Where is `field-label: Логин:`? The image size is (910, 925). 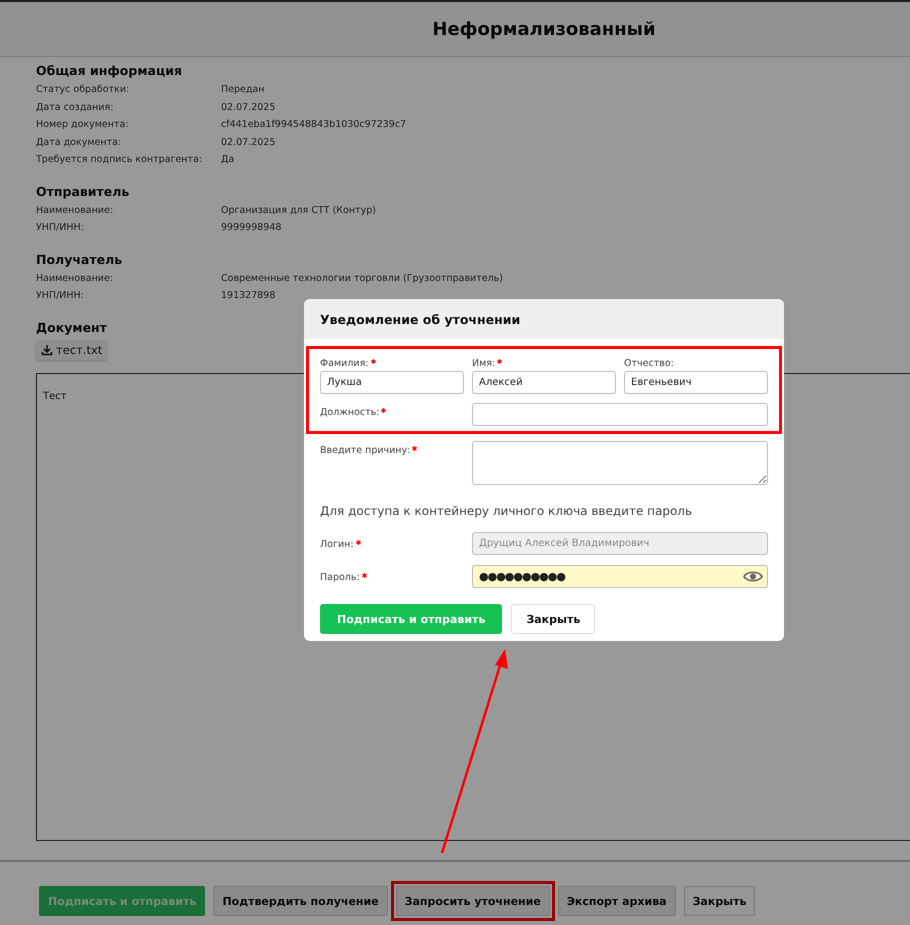 field-label: Логин: is located at coordinates (337, 544).